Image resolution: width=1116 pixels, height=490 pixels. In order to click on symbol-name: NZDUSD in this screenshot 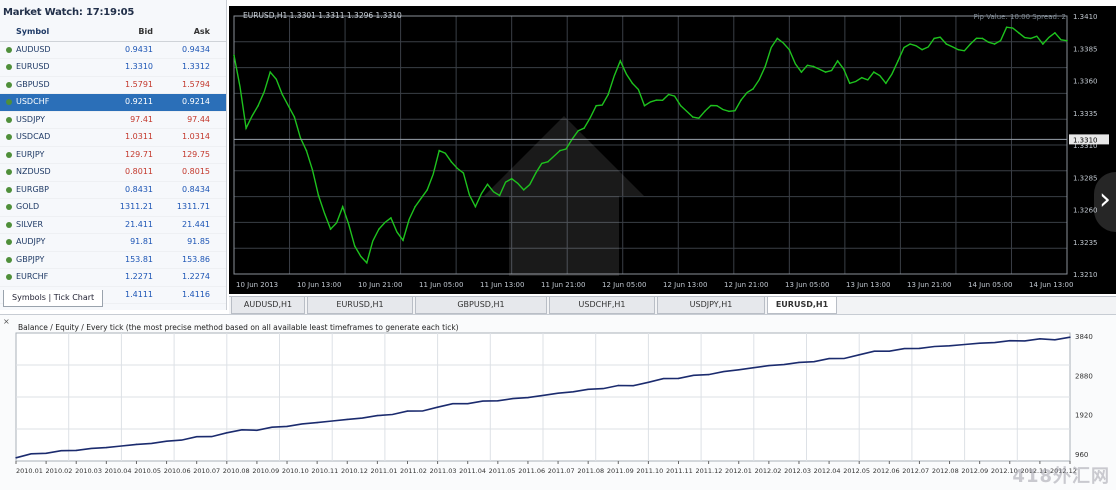, I will do `click(33, 171)`.